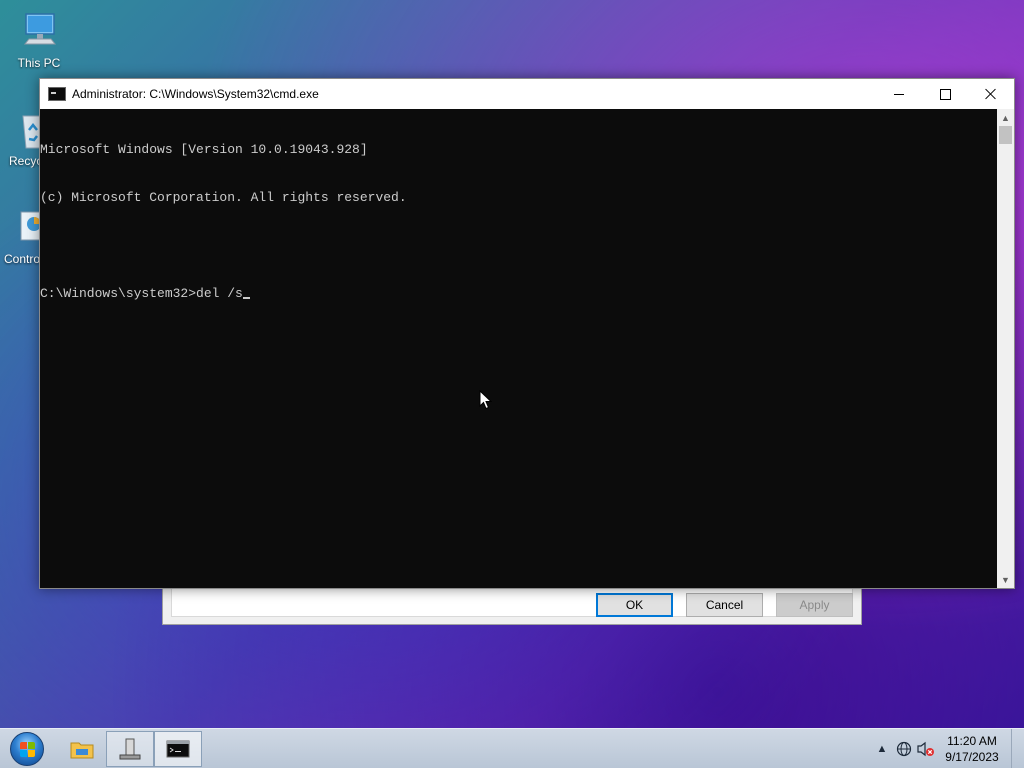 The image size is (1024, 768). I want to click on scroll-down-arrow-icon: ▼, so click(1005, 579).